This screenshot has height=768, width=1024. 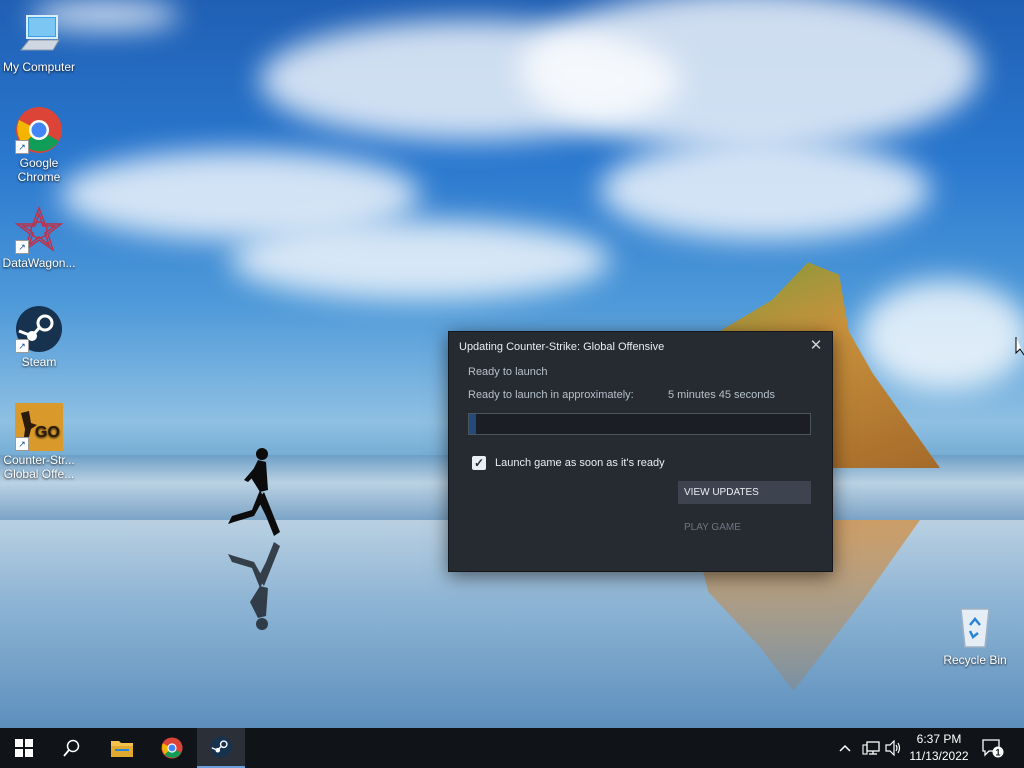 I want to click on csgo-icon: GO ↗, so click(x=39, y=427).